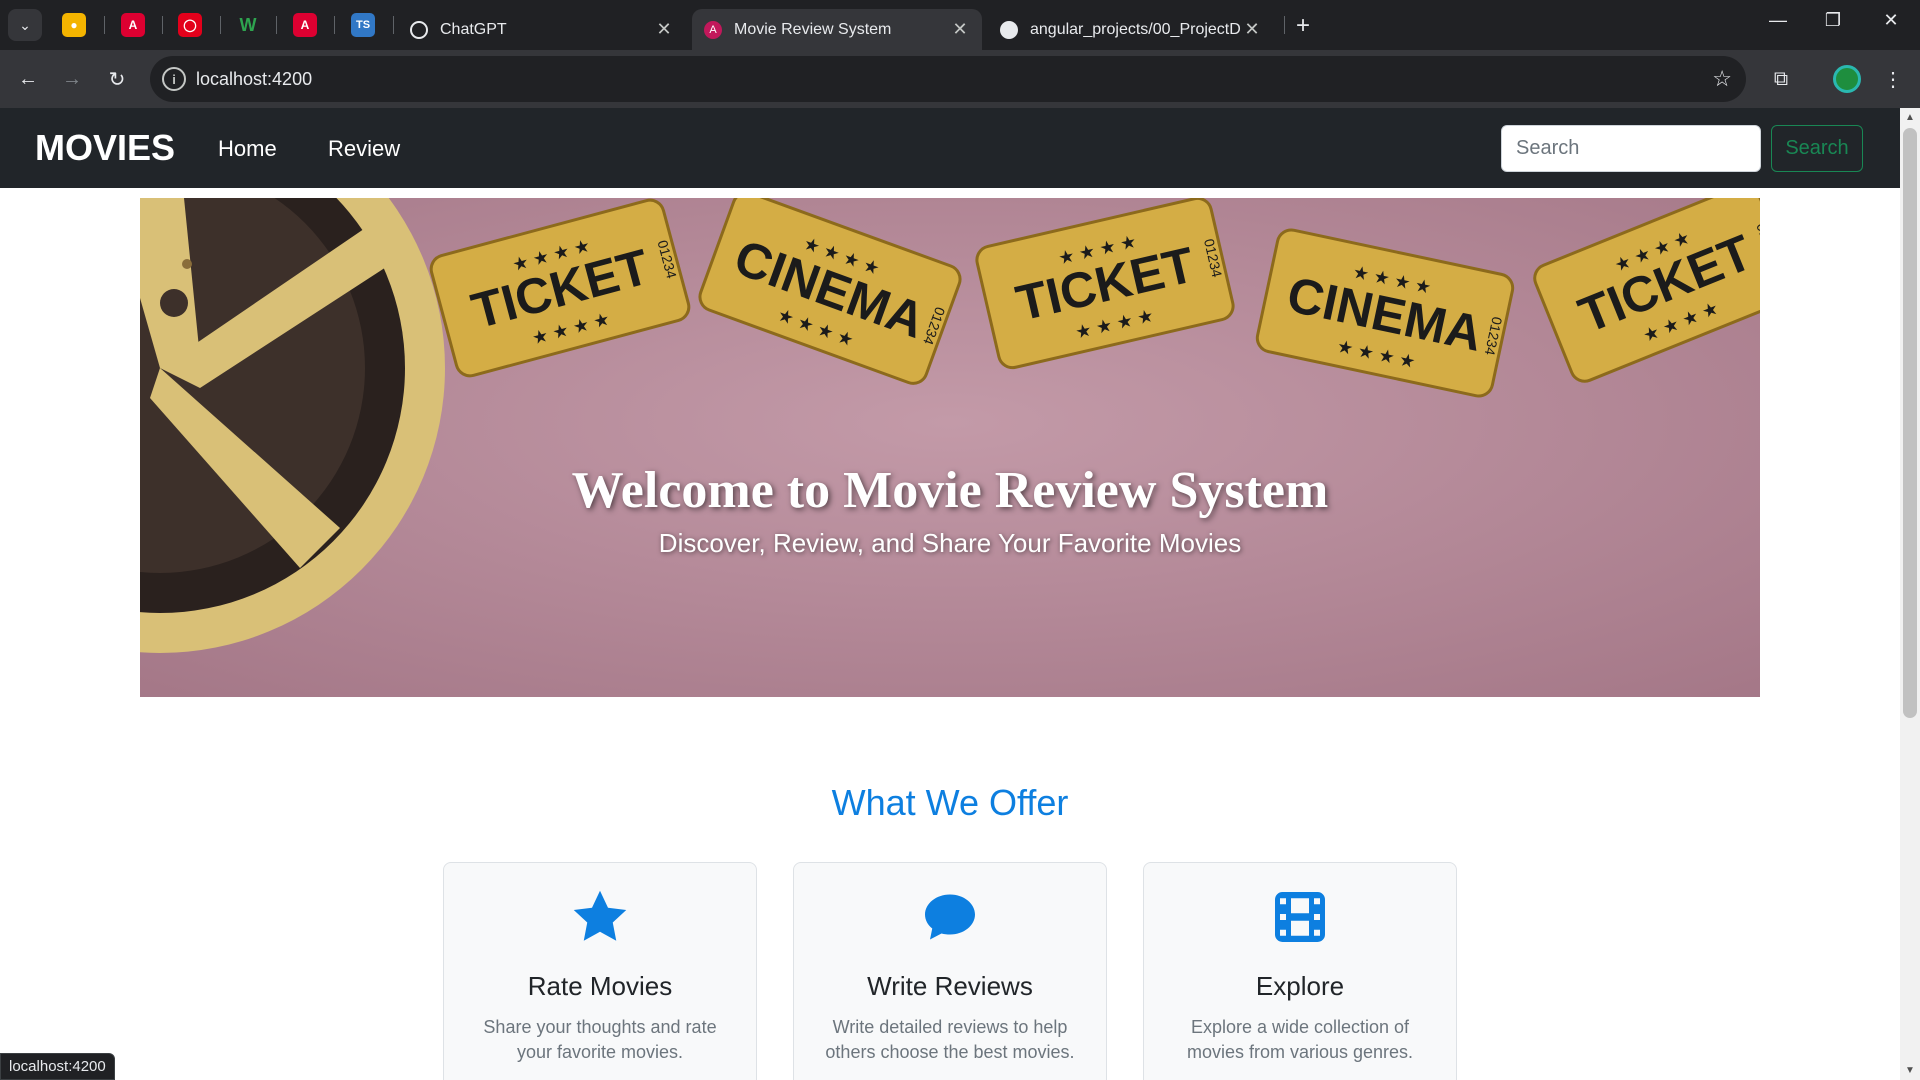 This screenshot has height=1080, width=1920. I want to click on profile-avatar, so click(1847, 79).